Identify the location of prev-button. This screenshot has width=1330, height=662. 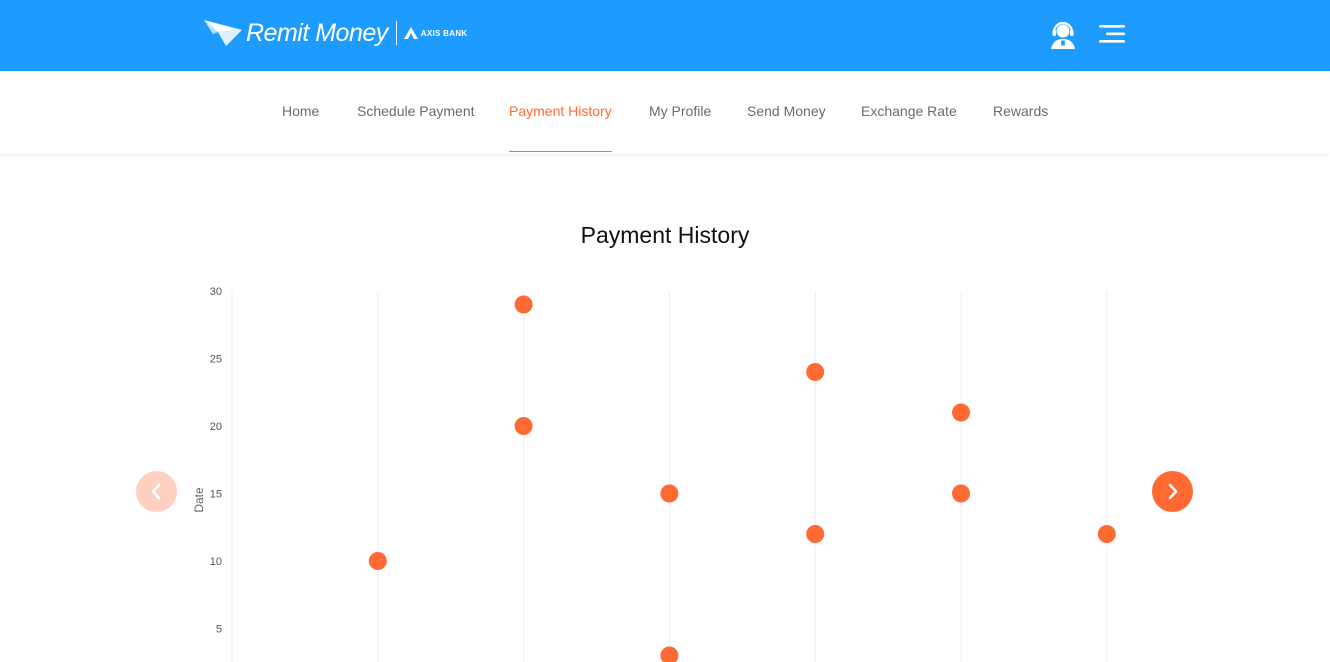
(156, 491).